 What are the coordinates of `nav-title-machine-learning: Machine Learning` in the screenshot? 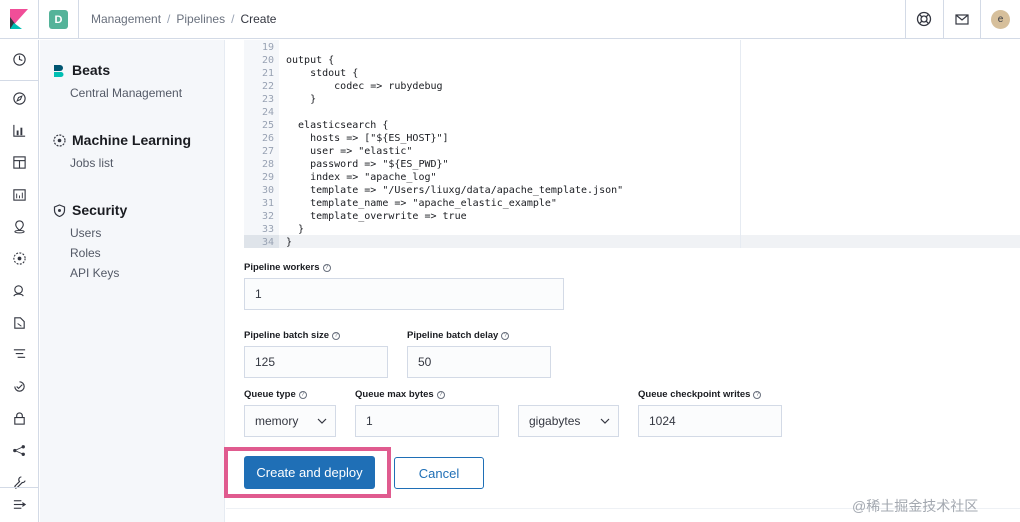 It's located at (122, 140).